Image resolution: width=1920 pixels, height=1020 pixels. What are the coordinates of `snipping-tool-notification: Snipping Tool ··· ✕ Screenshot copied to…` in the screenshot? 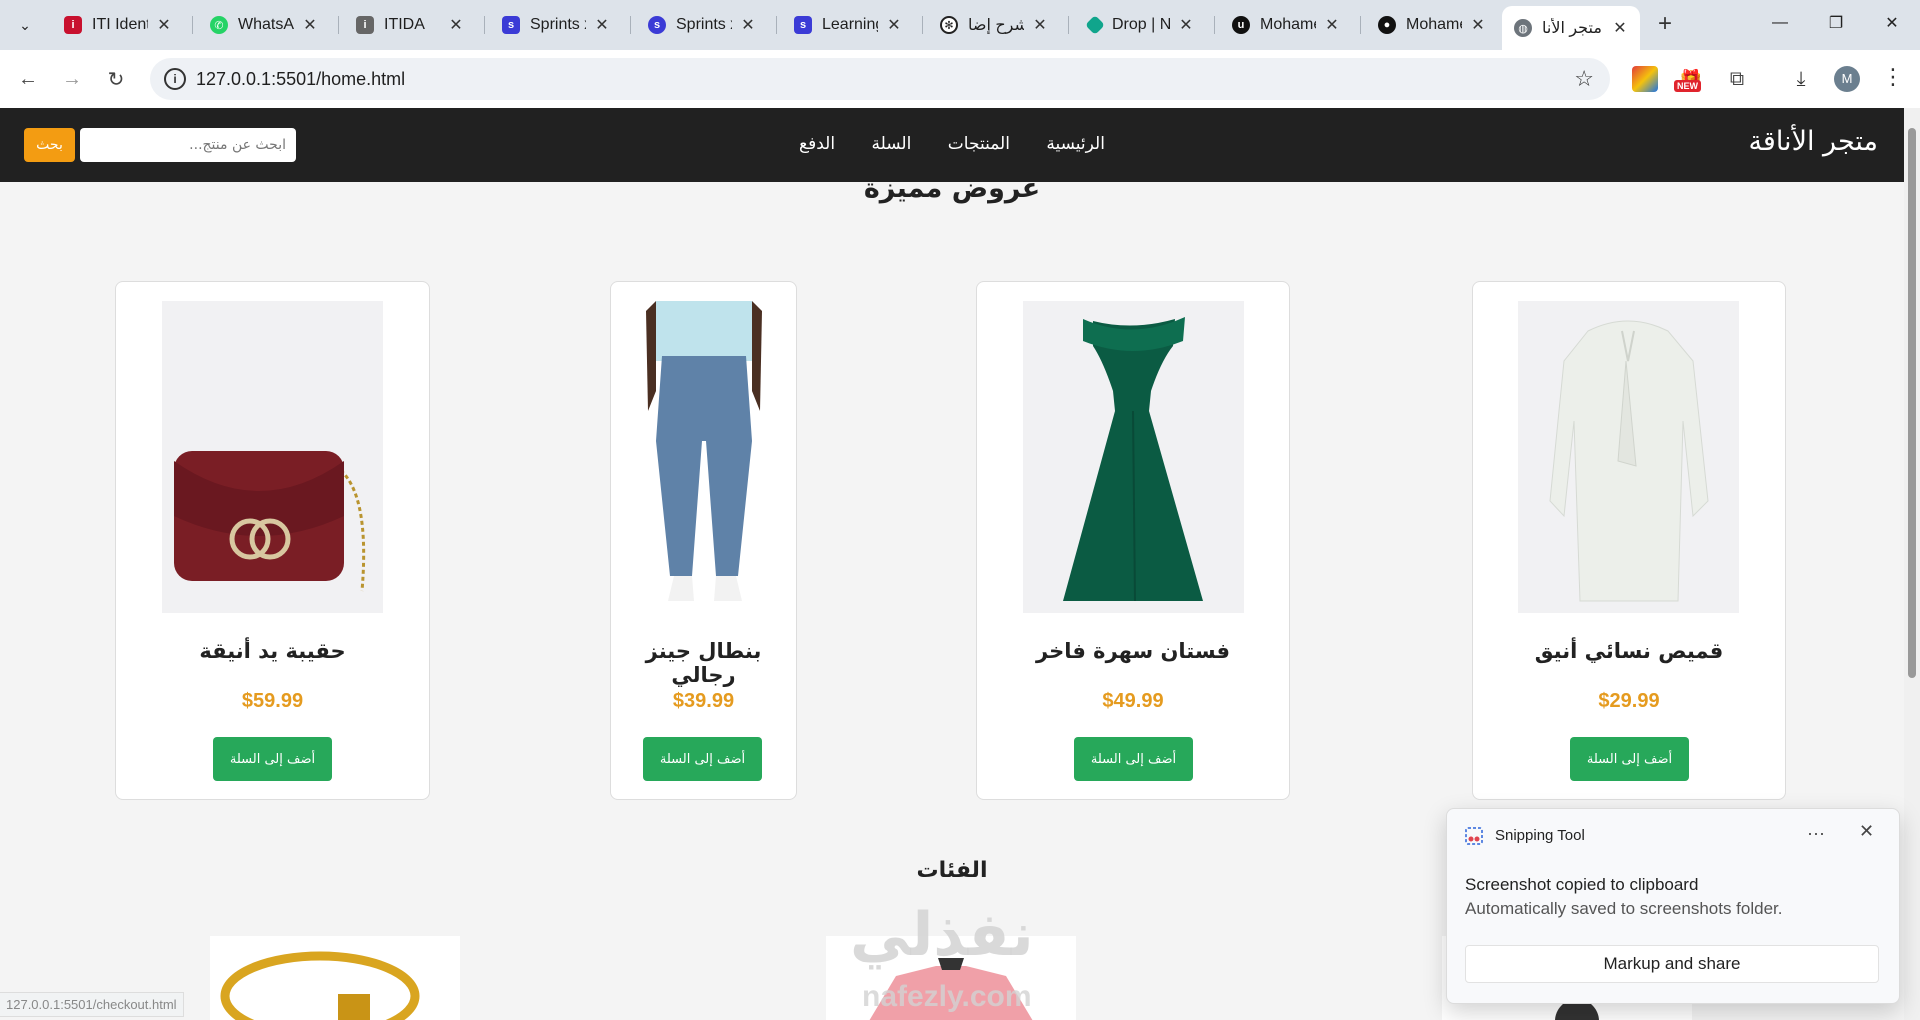 It's located at (1673, 906).